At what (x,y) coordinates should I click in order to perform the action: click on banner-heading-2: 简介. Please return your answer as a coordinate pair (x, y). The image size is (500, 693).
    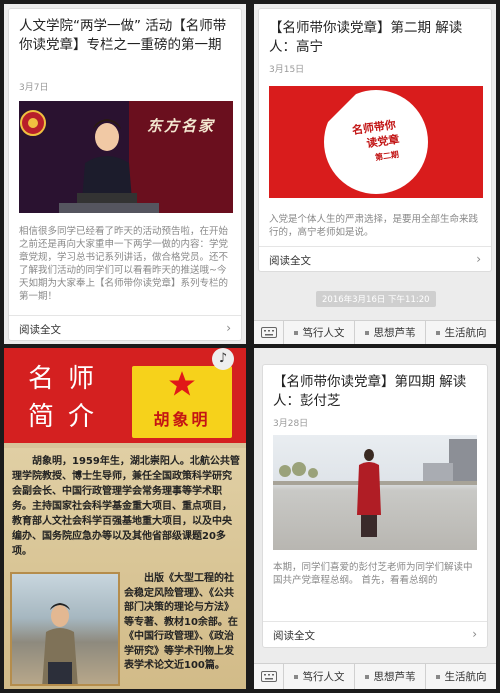
    Looking at the image, I should click on (68, 417).